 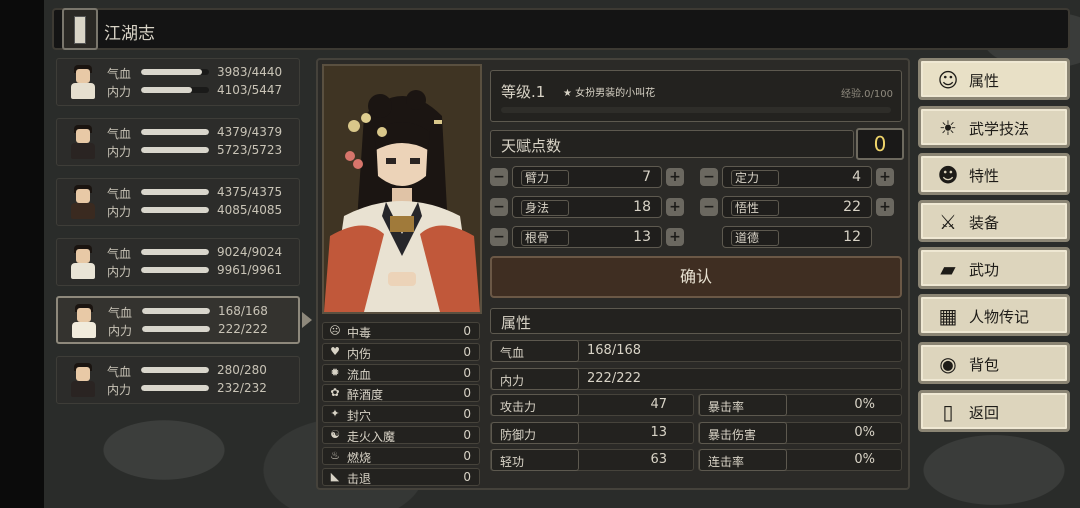 What do you see at coordinates (588, 207) in the screenshot?
I see `attribute-2: − 身法 18 +` at bounding box center [588, 207].